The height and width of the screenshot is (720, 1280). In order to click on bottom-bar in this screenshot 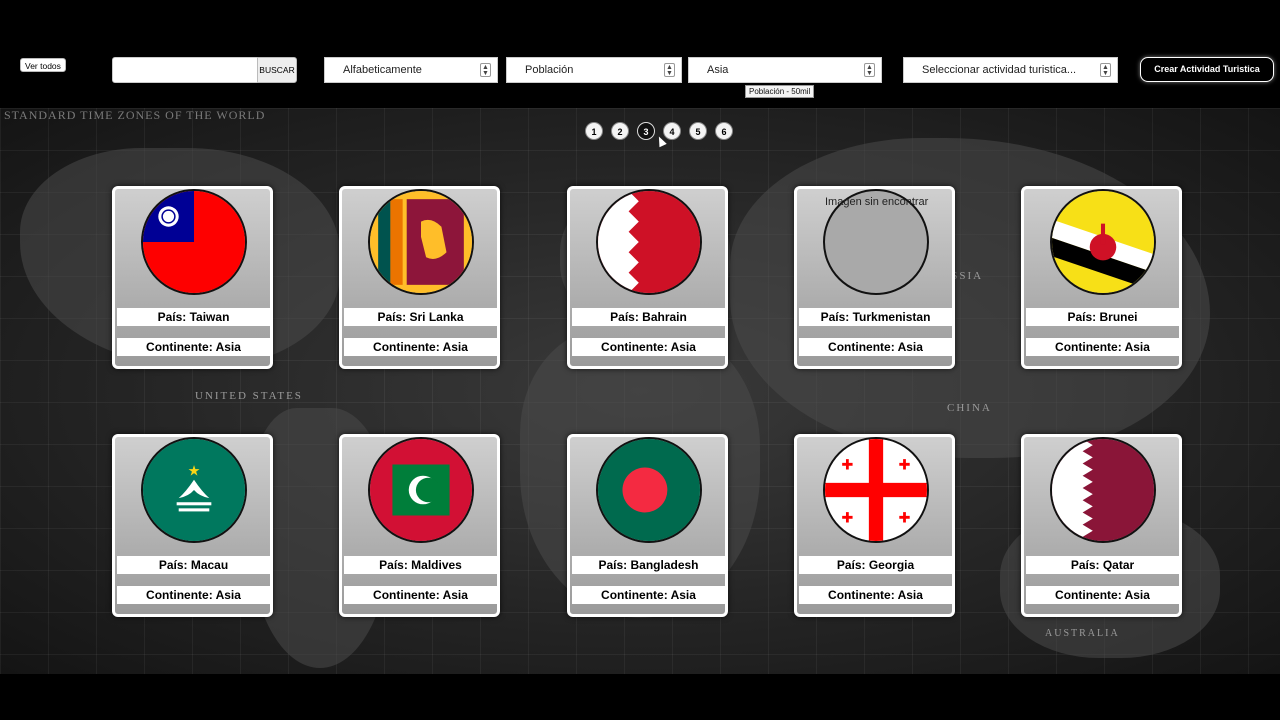, I will do `click(640, 697)`.